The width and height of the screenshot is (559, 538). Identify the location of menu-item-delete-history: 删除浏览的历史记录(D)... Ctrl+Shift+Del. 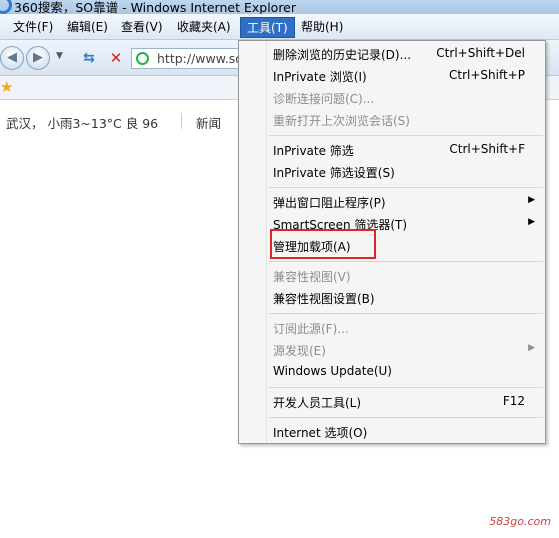
(392, 54).